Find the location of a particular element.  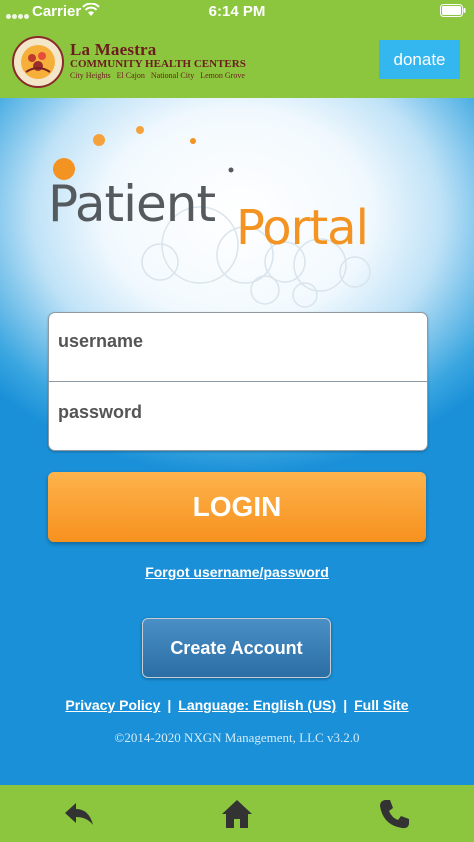

password-input is located at coordinates (238, 416).